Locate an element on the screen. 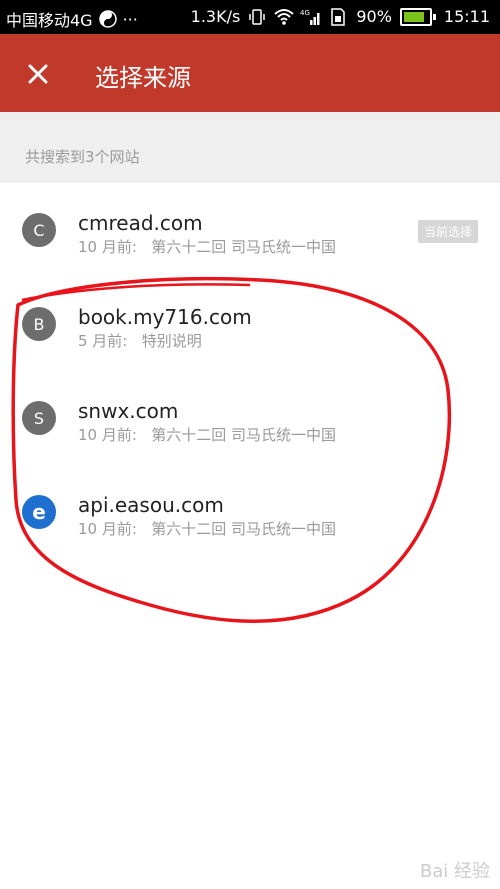  yin-yang-icon is located at coordinates (107, 19).